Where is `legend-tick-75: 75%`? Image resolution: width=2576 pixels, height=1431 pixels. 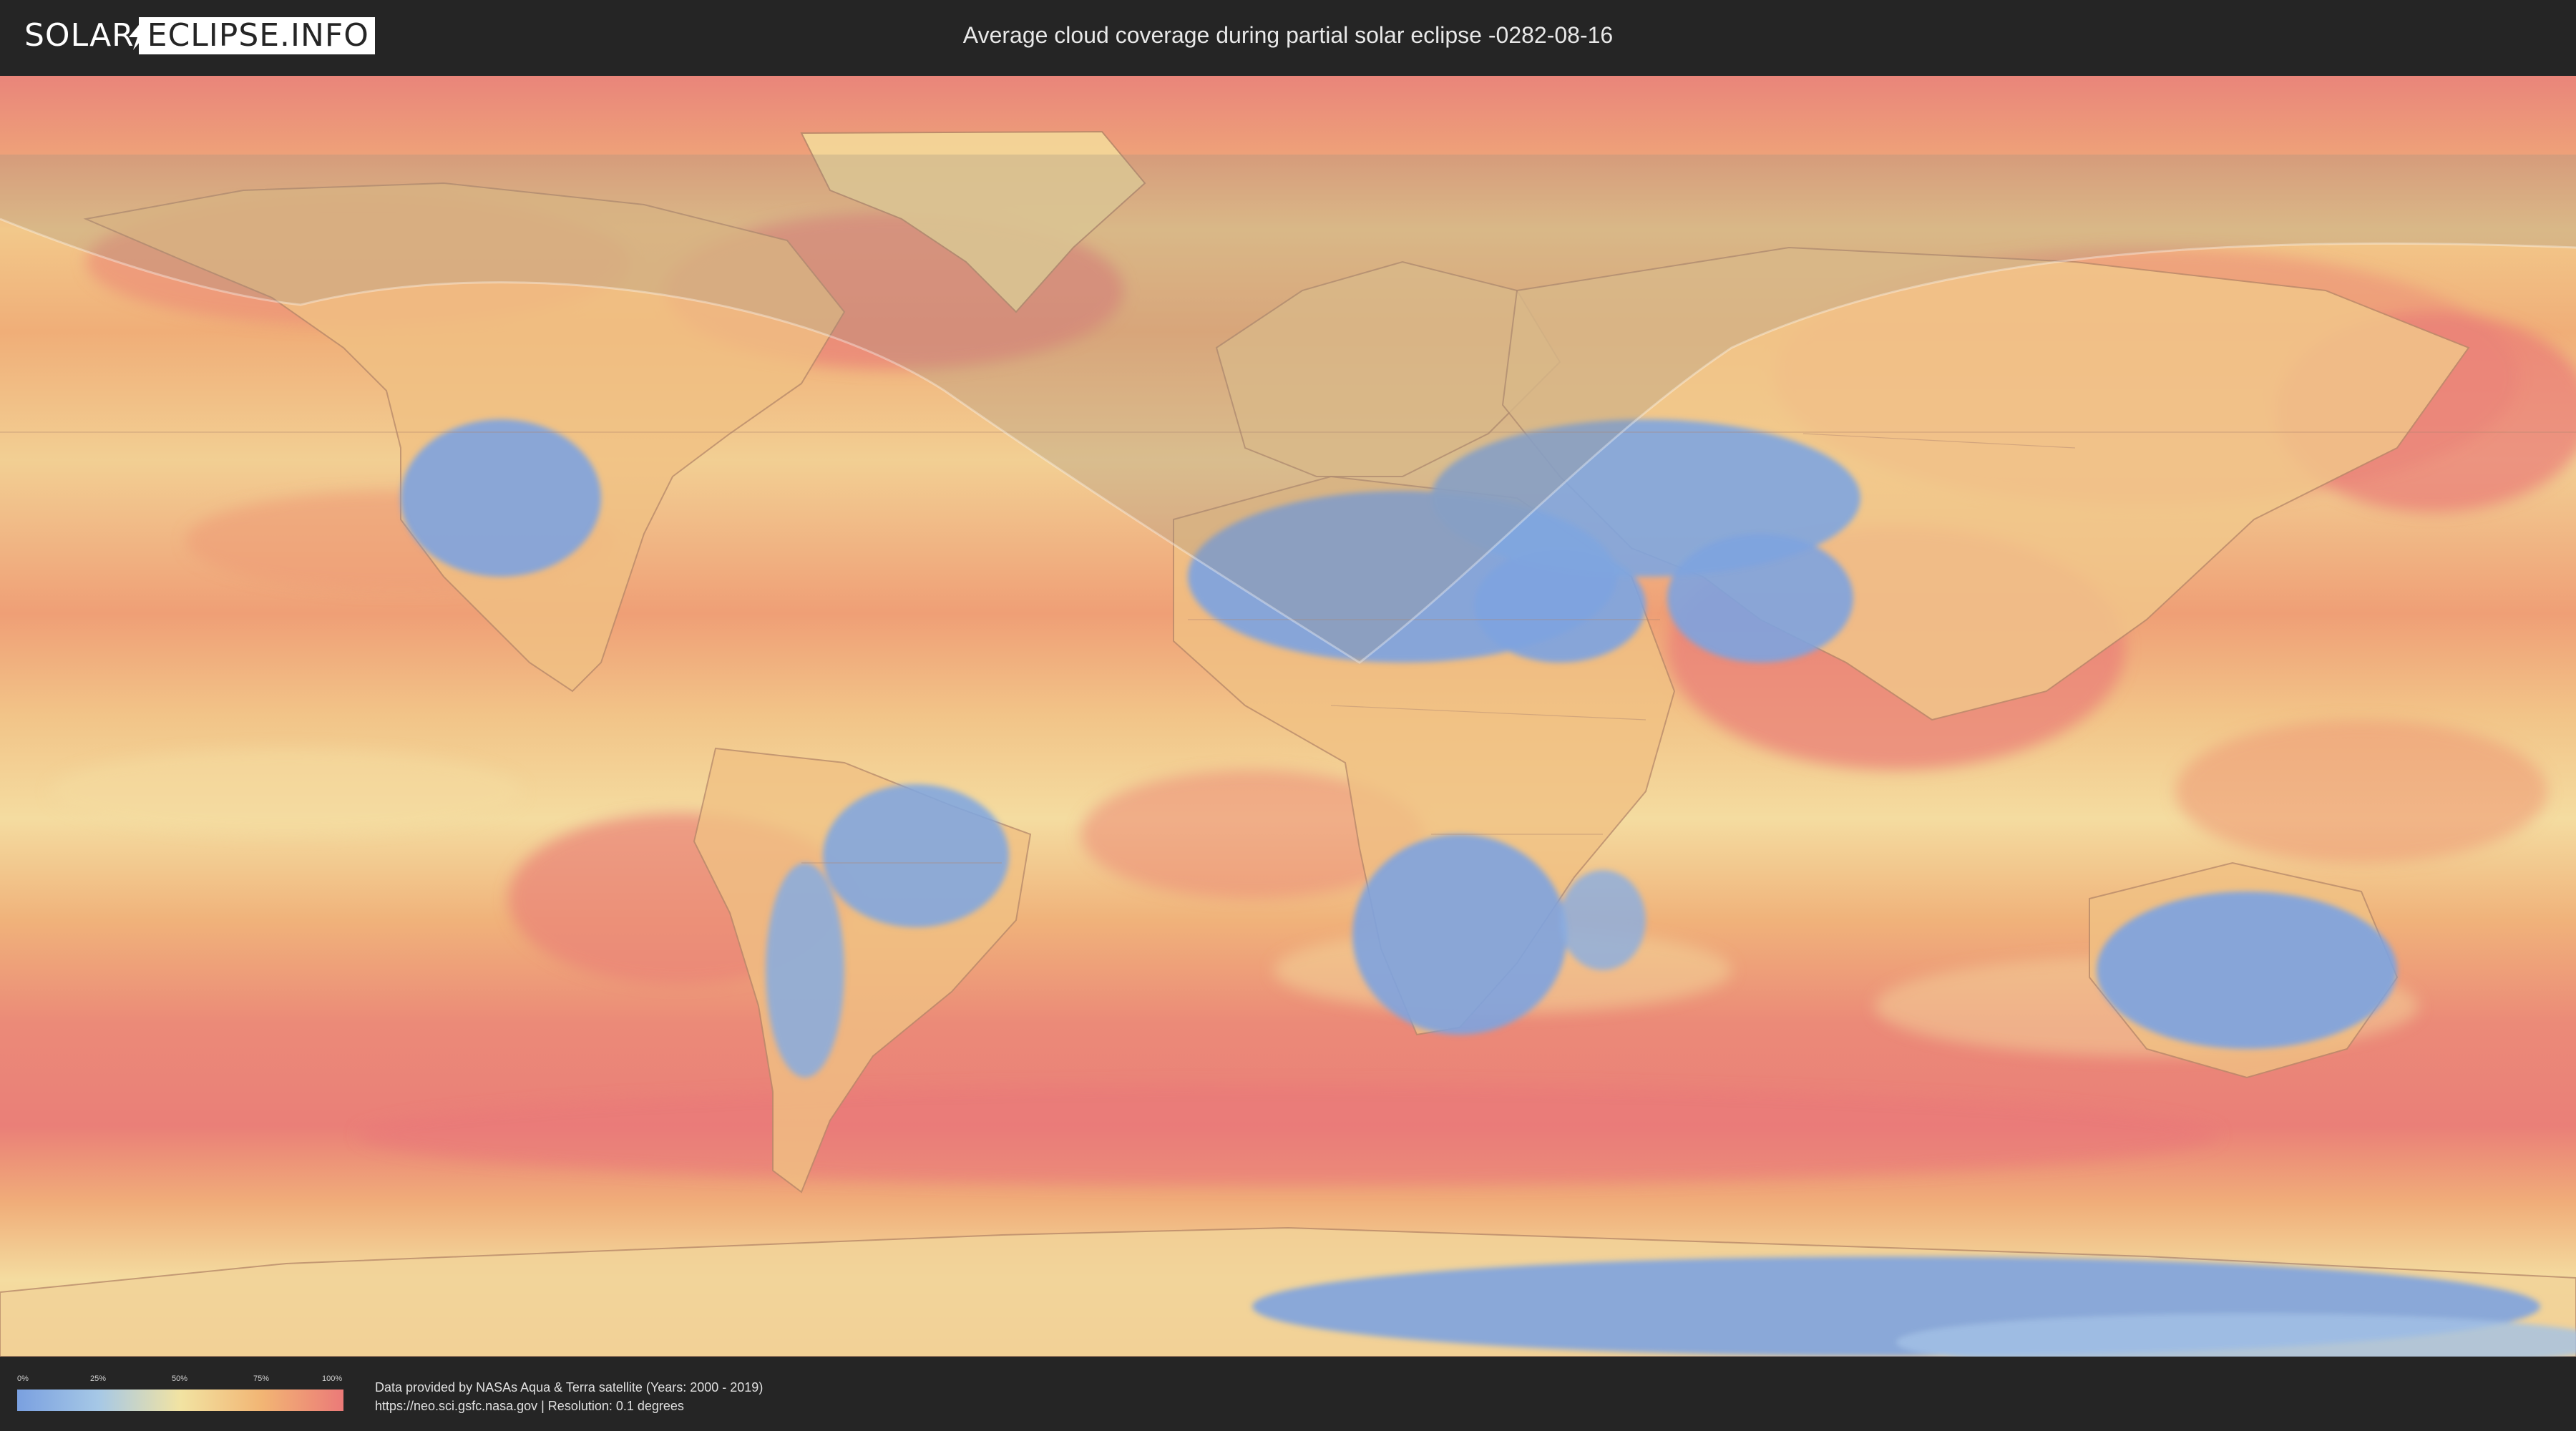
legend-tick-75: 75% is located at coordinates (261, 1378).